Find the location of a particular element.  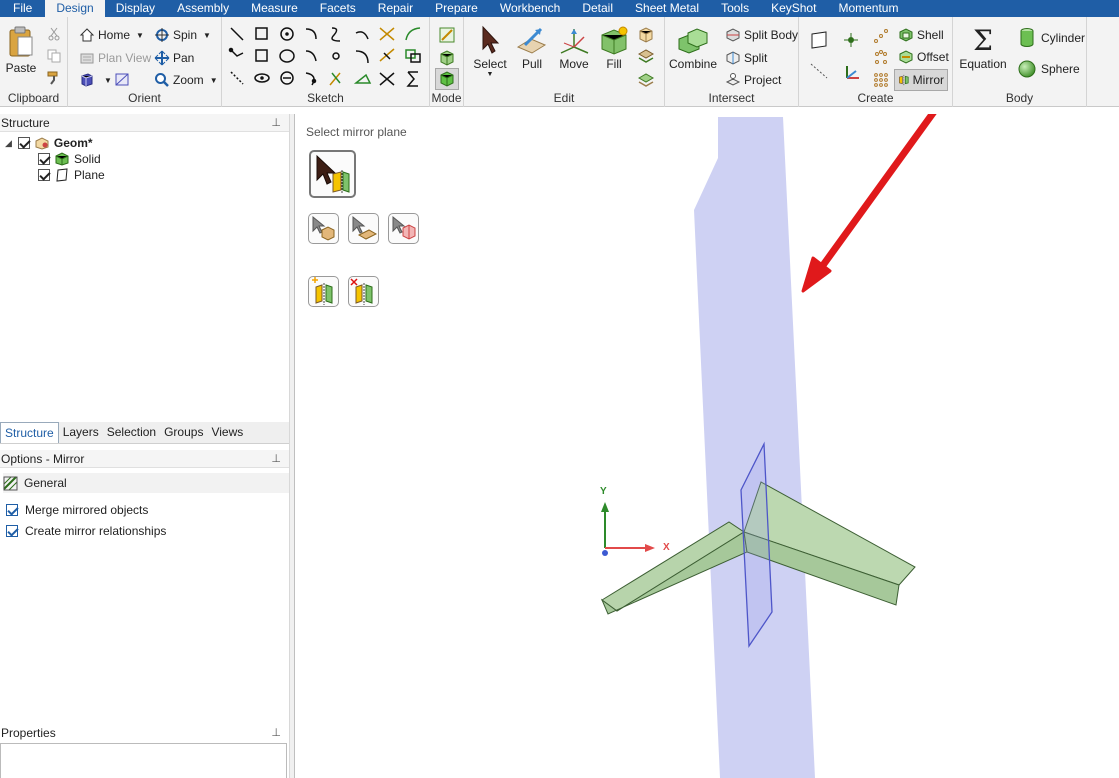

spin-button: Spin ▼ is located at coordinates (182, 35).